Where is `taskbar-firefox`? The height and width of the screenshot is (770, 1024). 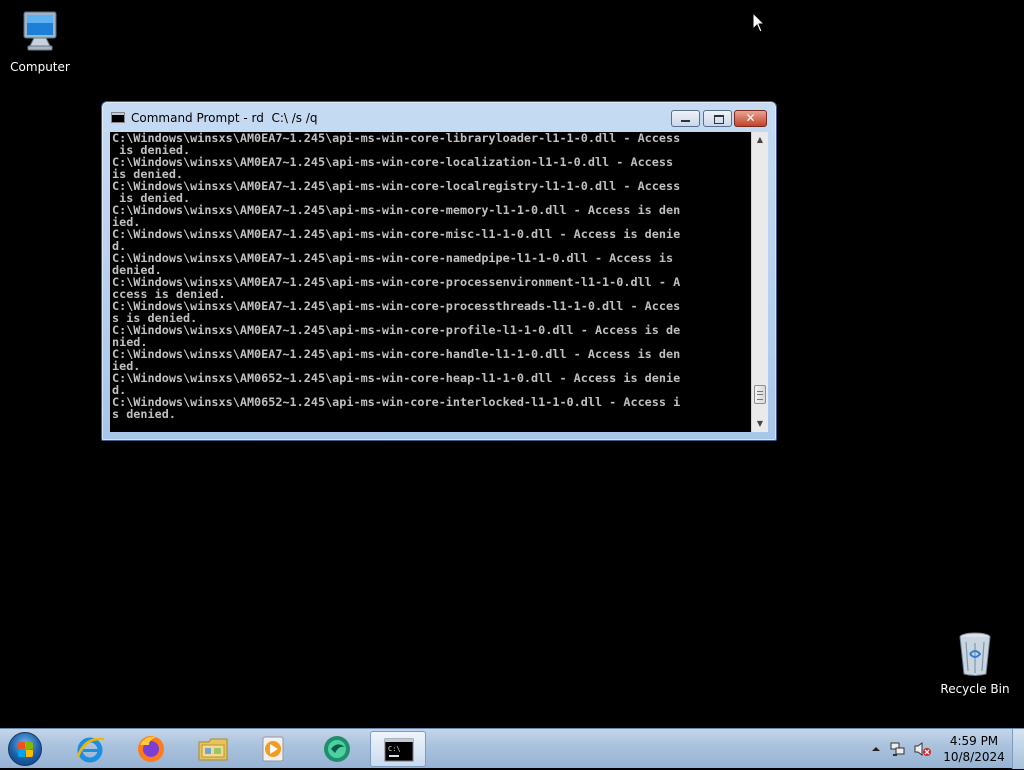
taskbar-firefox is located at coordinates (151, 749).